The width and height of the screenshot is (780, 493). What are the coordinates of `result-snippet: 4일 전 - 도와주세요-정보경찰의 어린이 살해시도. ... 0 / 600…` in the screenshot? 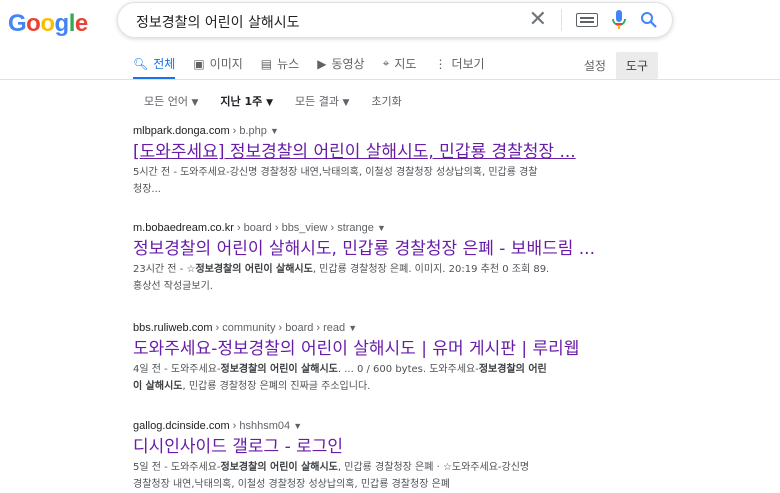 It's located at (378, 378).